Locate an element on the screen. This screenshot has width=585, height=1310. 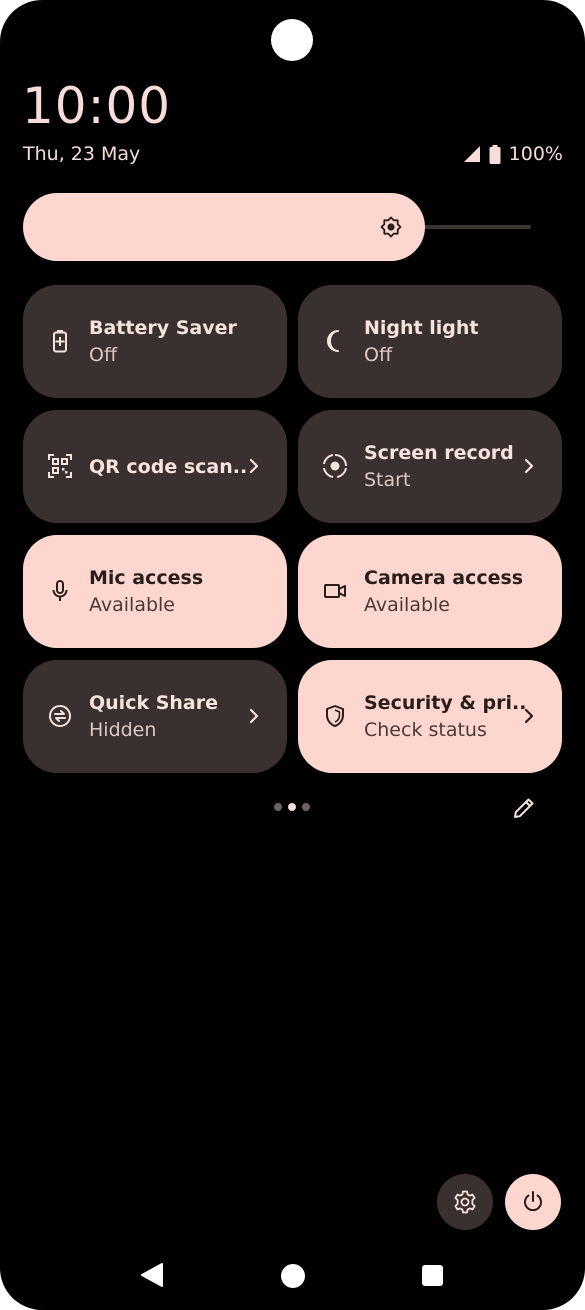
quick-share-icon is located at coordinates (60, 716).